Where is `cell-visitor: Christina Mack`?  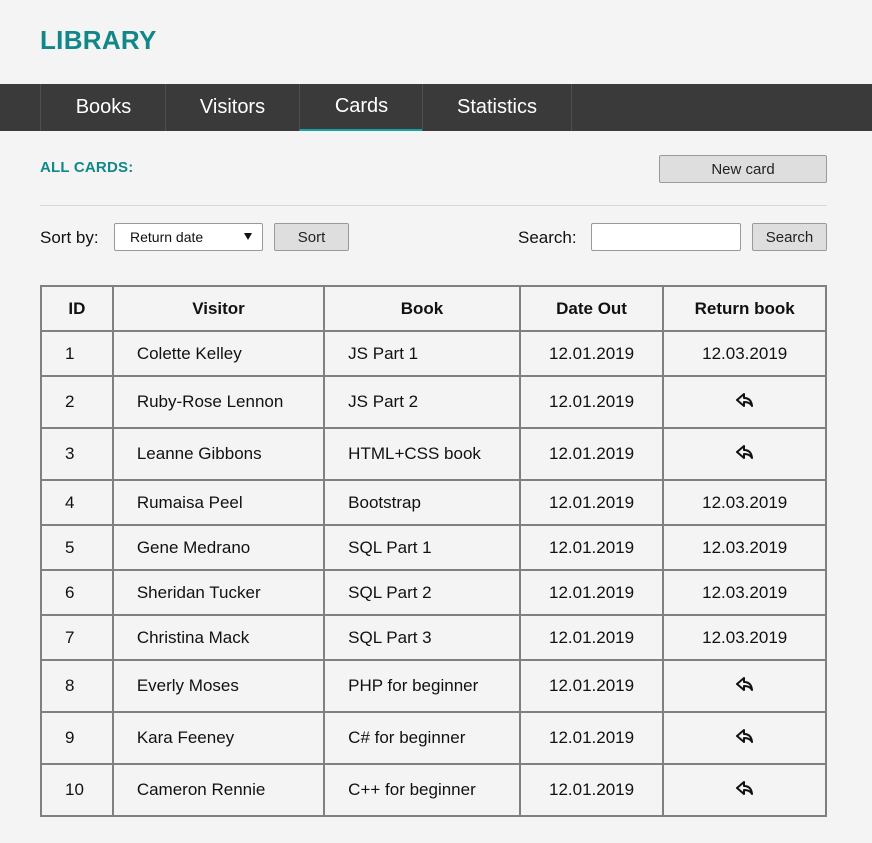
cell-visitor: Christina Mack is located at coordinates (218, 637).